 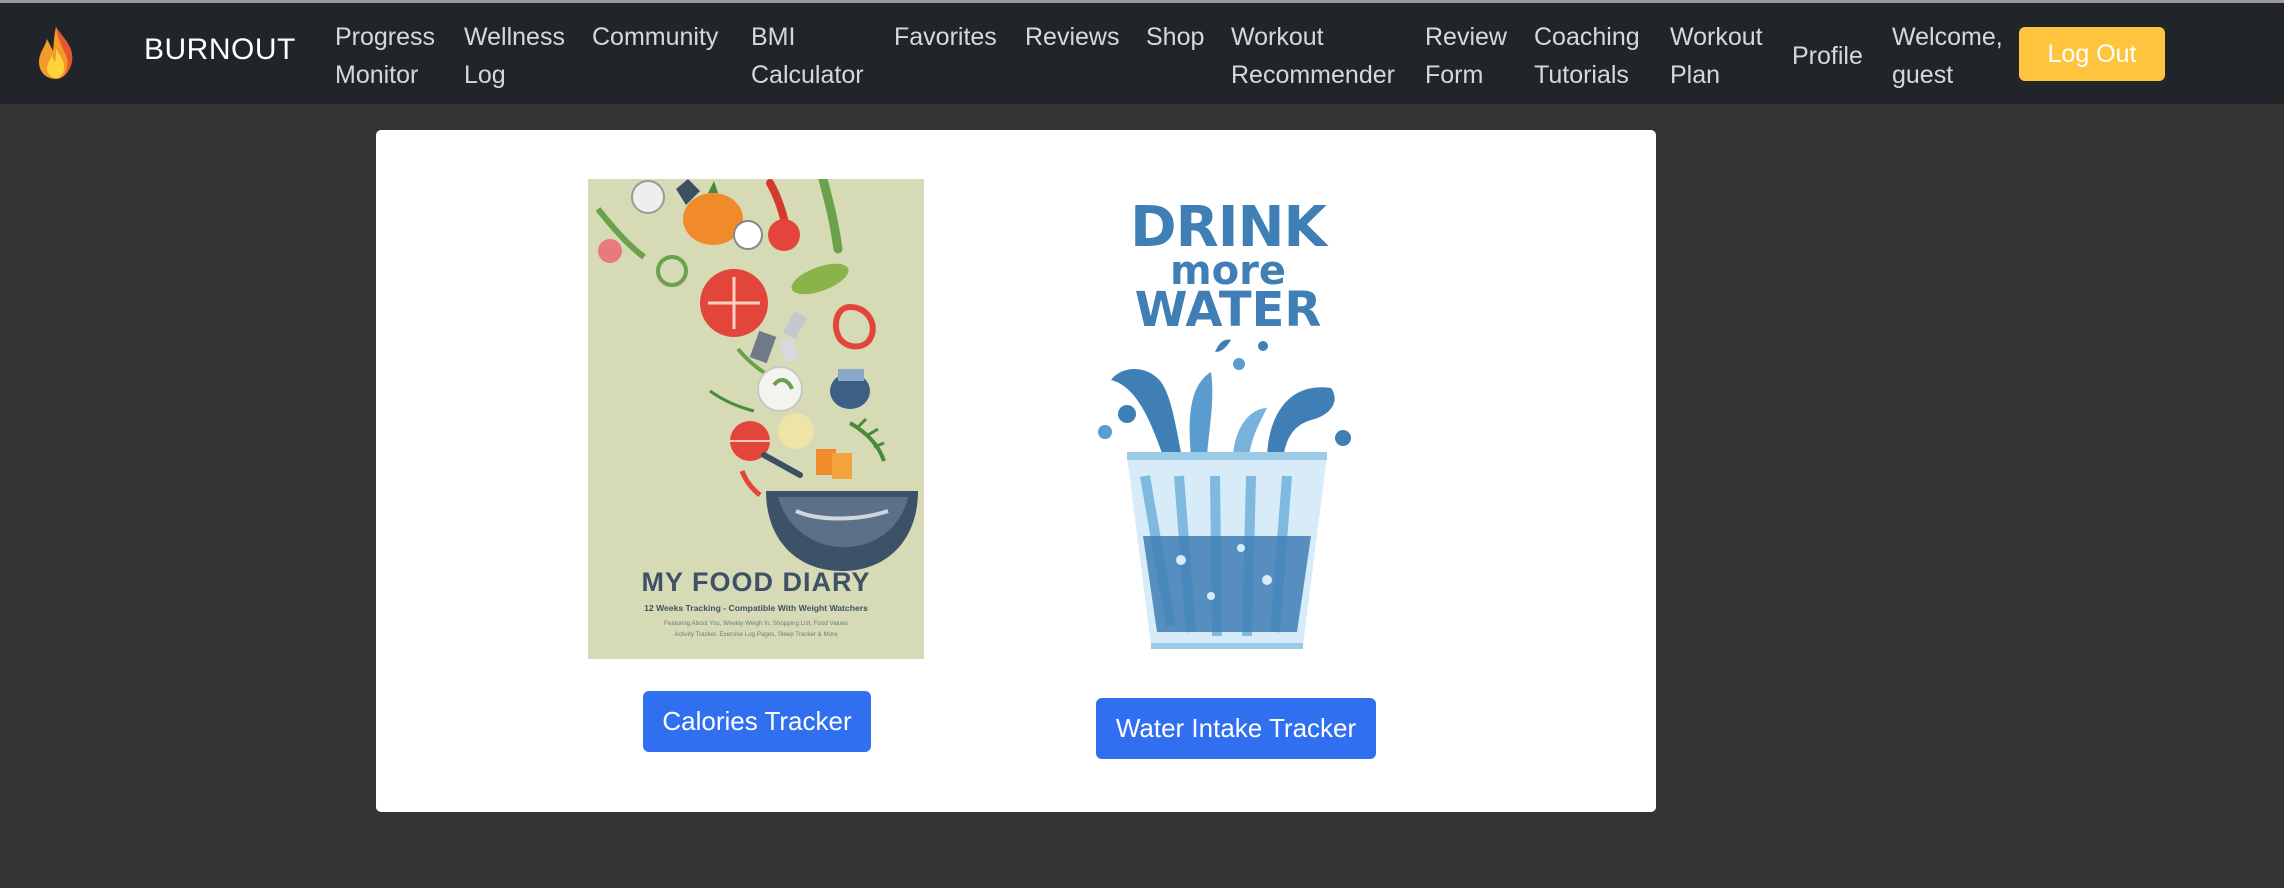 What do you see at coordinates (807, 56) in the screenshot?
I see `nav-link-bmi-calculator: BMI Calculator` at bounding box center [807, 56].